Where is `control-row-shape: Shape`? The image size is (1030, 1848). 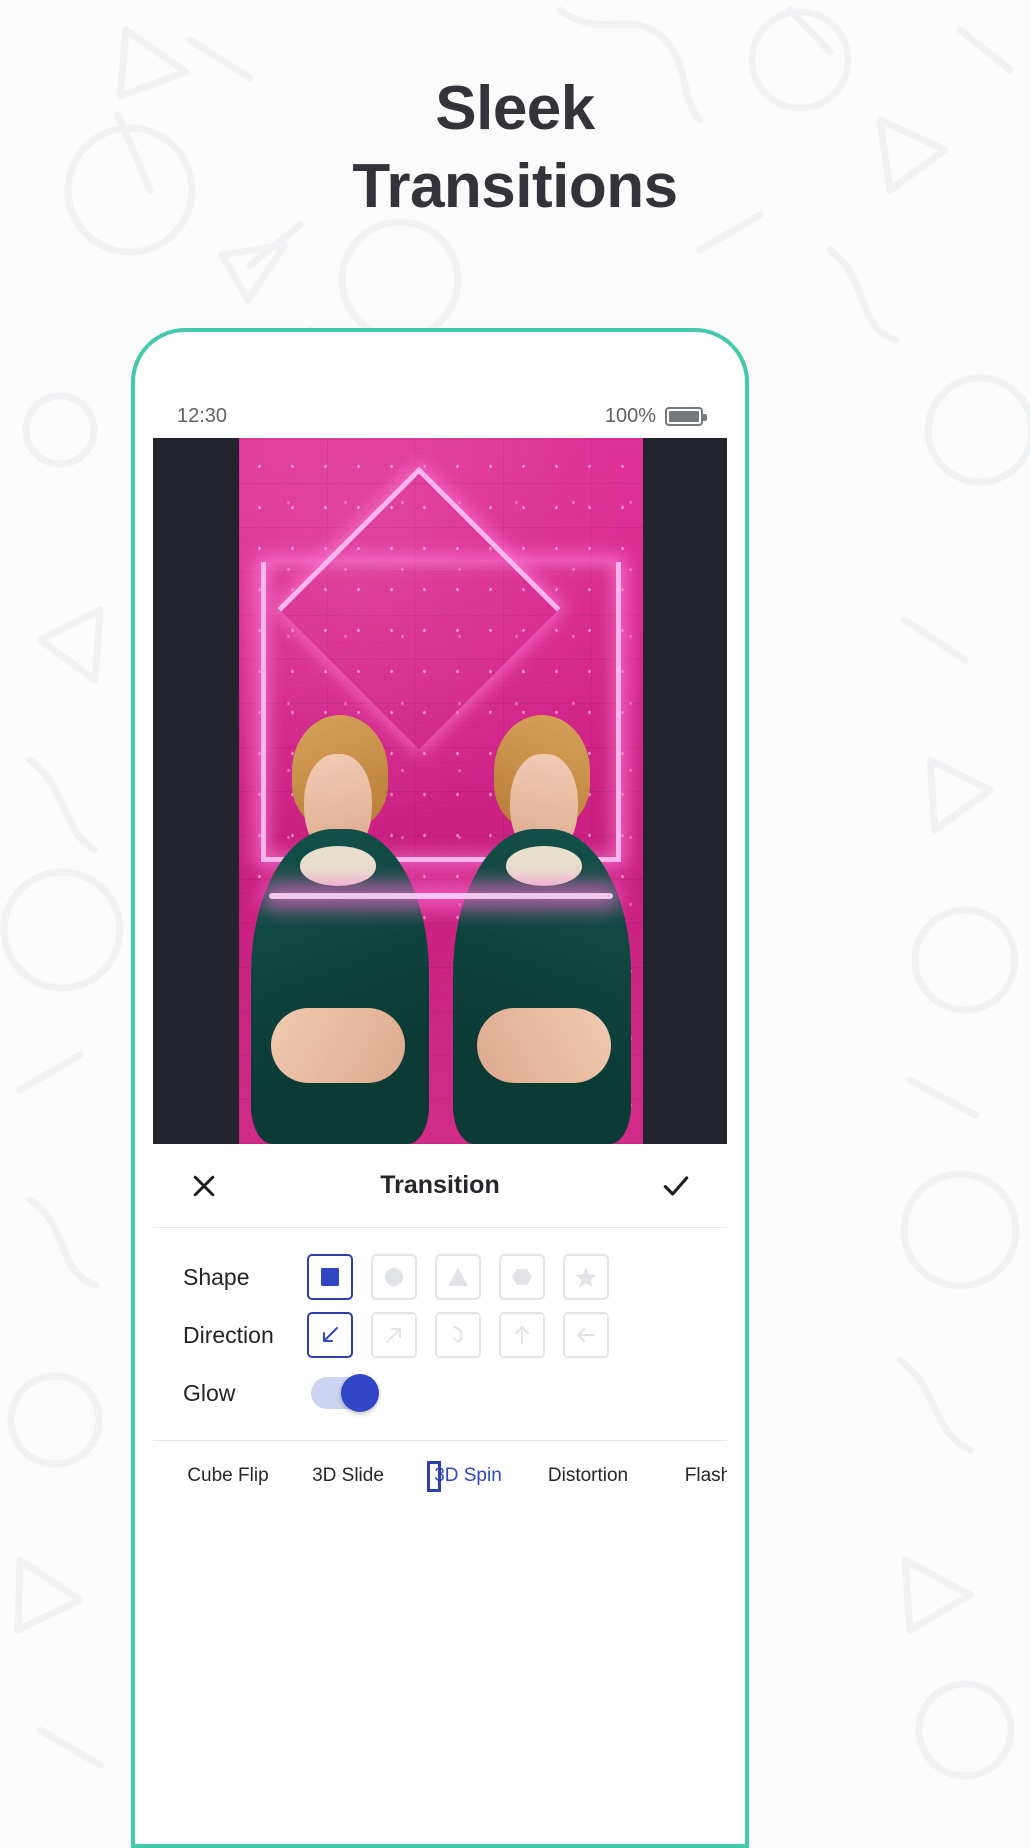
control-row-shape: Shape is located at coordinates (440, 1277).